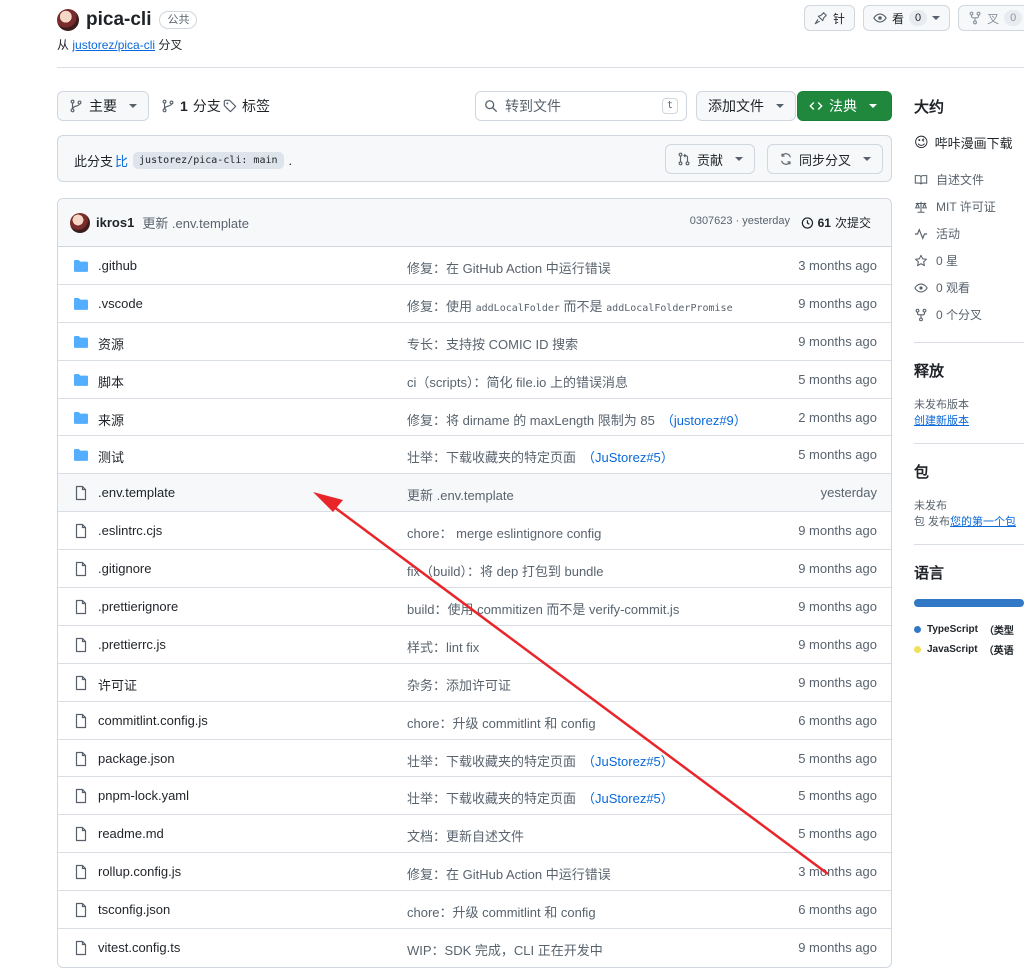 This screenshot has height=980, width=1024. What do you see at coordinates (583, 306) in the screenshot?
I see `message-part: 而不是` at bounding box center [583, 306].